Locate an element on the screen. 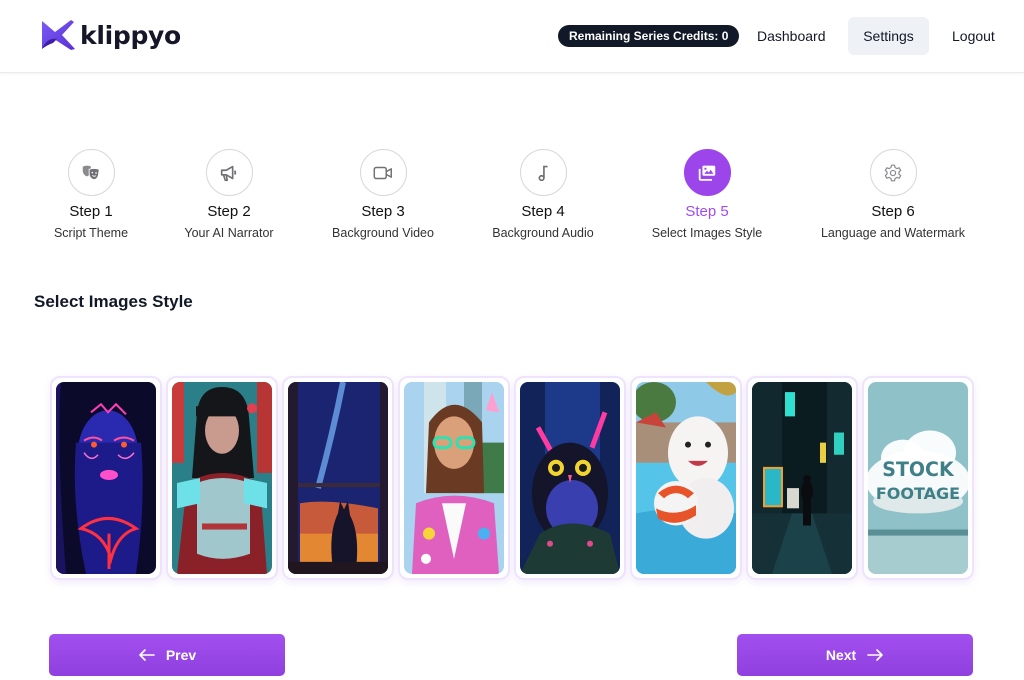  step-5: Step 5 Select Images Style is located at coordinates (707, 195).